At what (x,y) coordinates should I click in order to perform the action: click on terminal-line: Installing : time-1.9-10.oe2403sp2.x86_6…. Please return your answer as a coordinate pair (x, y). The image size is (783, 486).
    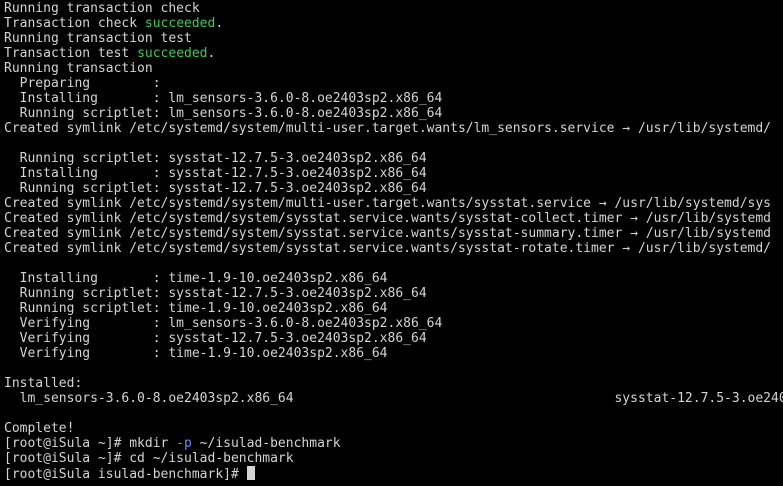
    Looking at the image, I should click on (393, 278).